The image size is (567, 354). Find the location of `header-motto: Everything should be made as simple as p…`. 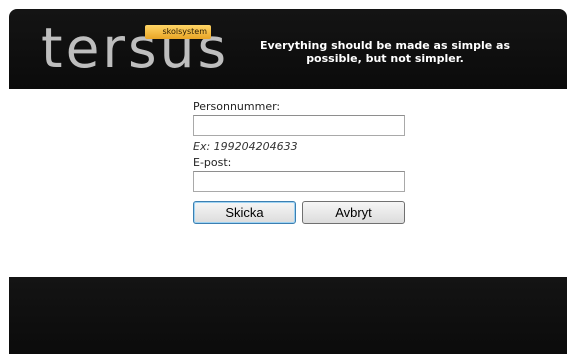

header-motto: Everything should be made as simple as p… is located at coordinates (385, 52).